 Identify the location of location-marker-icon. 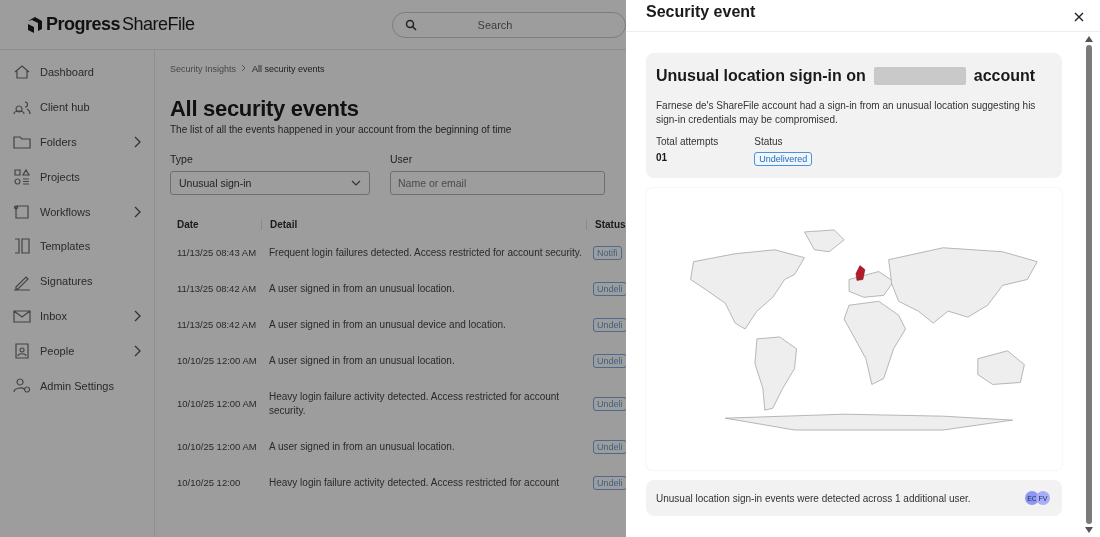
(860, 273).